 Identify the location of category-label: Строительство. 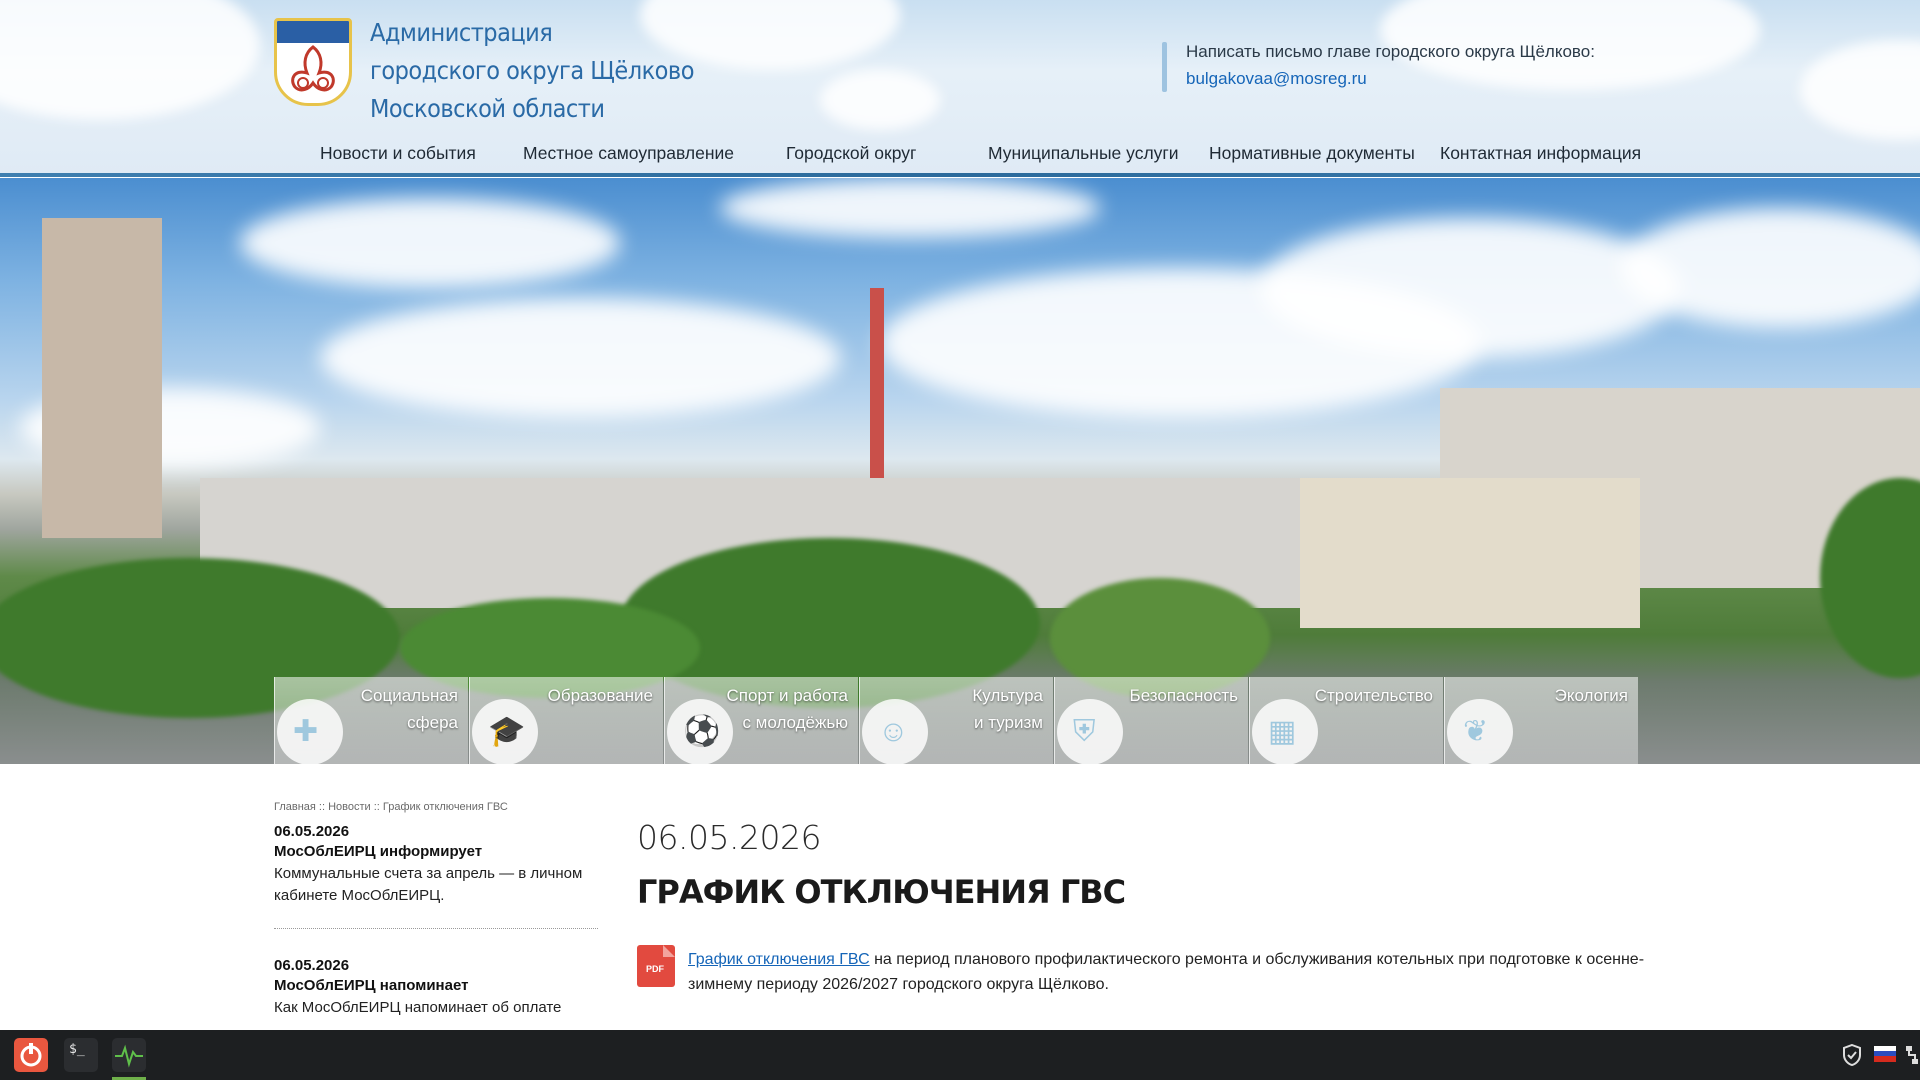
(1374, 695).